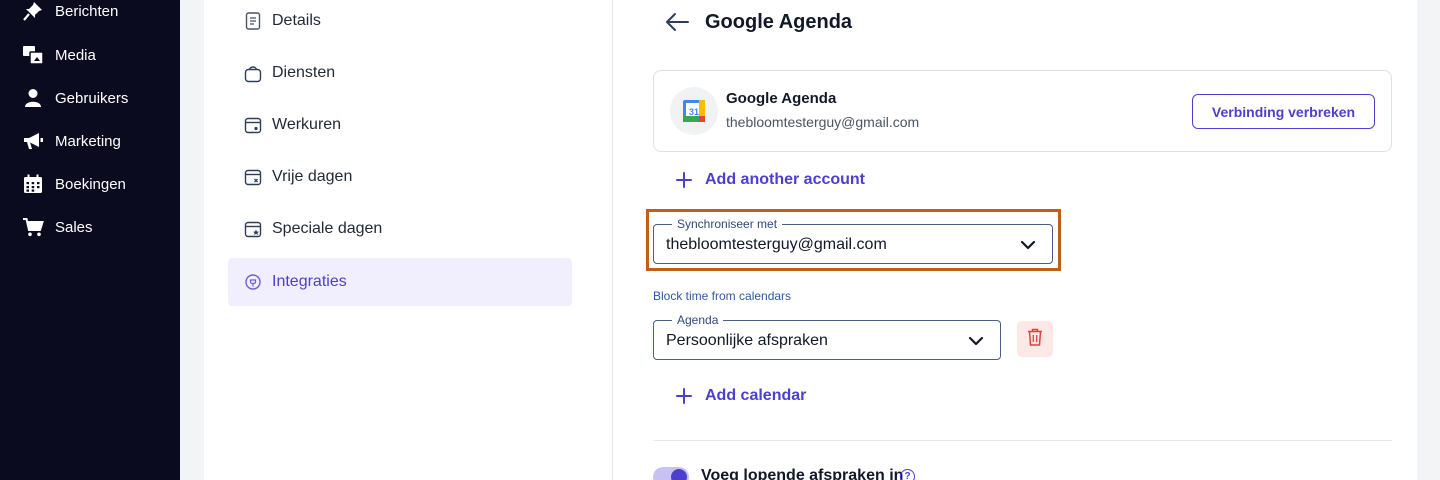 The width and height of the screenshot is (1440, 480). Describe the element at coordinates (400, 282) in the screenshot. I see `menu-item-integraties: Integraties` at that location.